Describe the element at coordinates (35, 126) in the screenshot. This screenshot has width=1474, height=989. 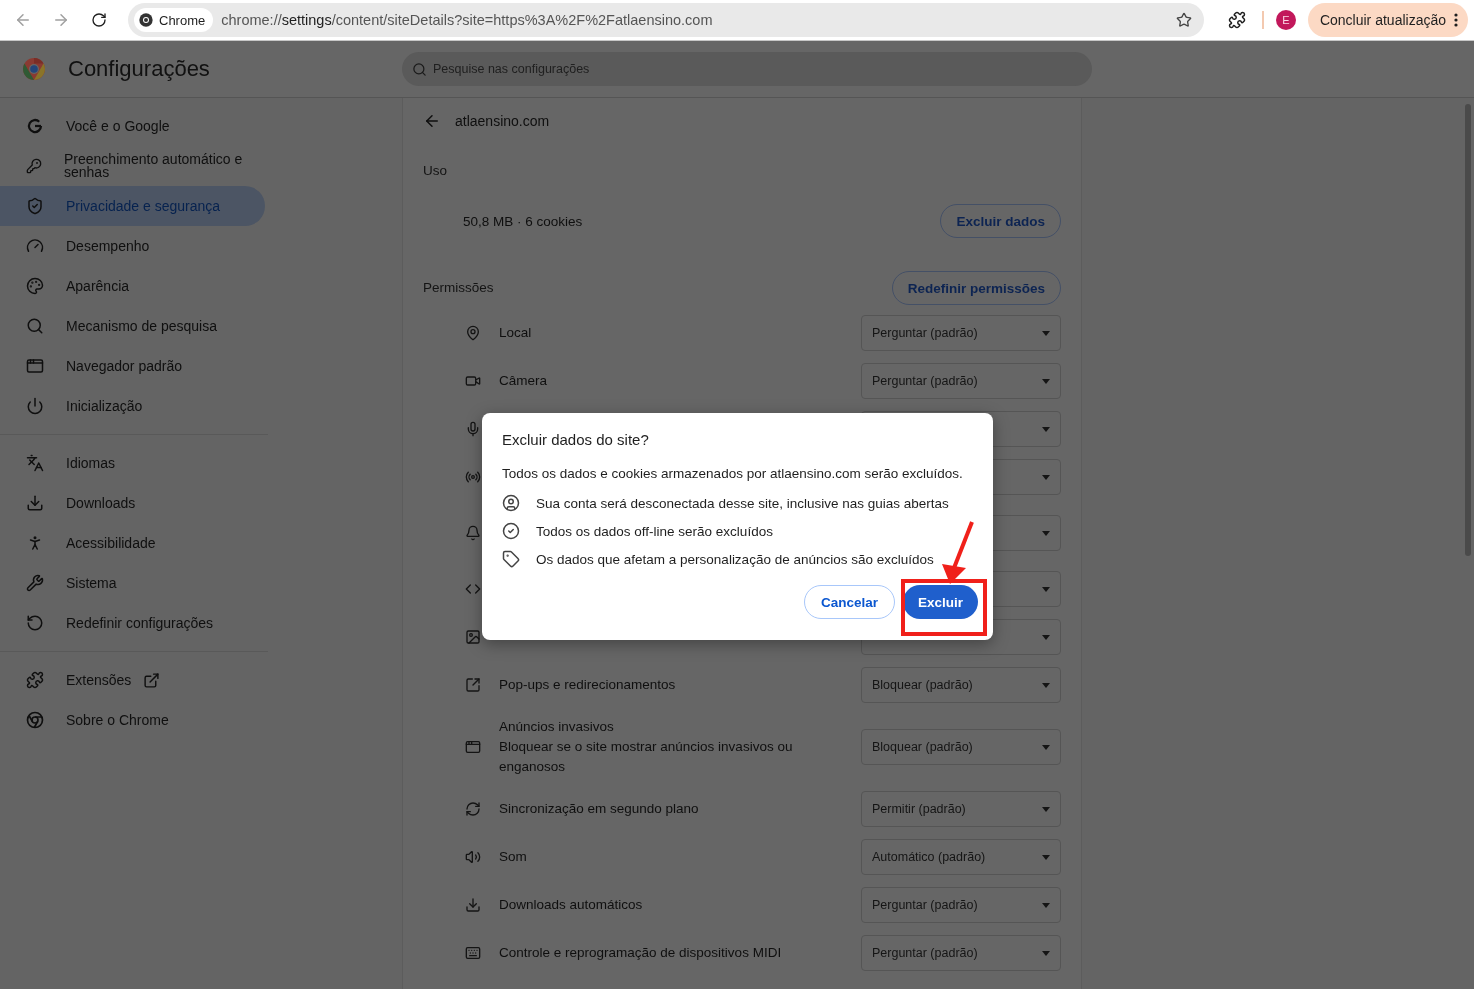
I see `google-g-icon` at that location.